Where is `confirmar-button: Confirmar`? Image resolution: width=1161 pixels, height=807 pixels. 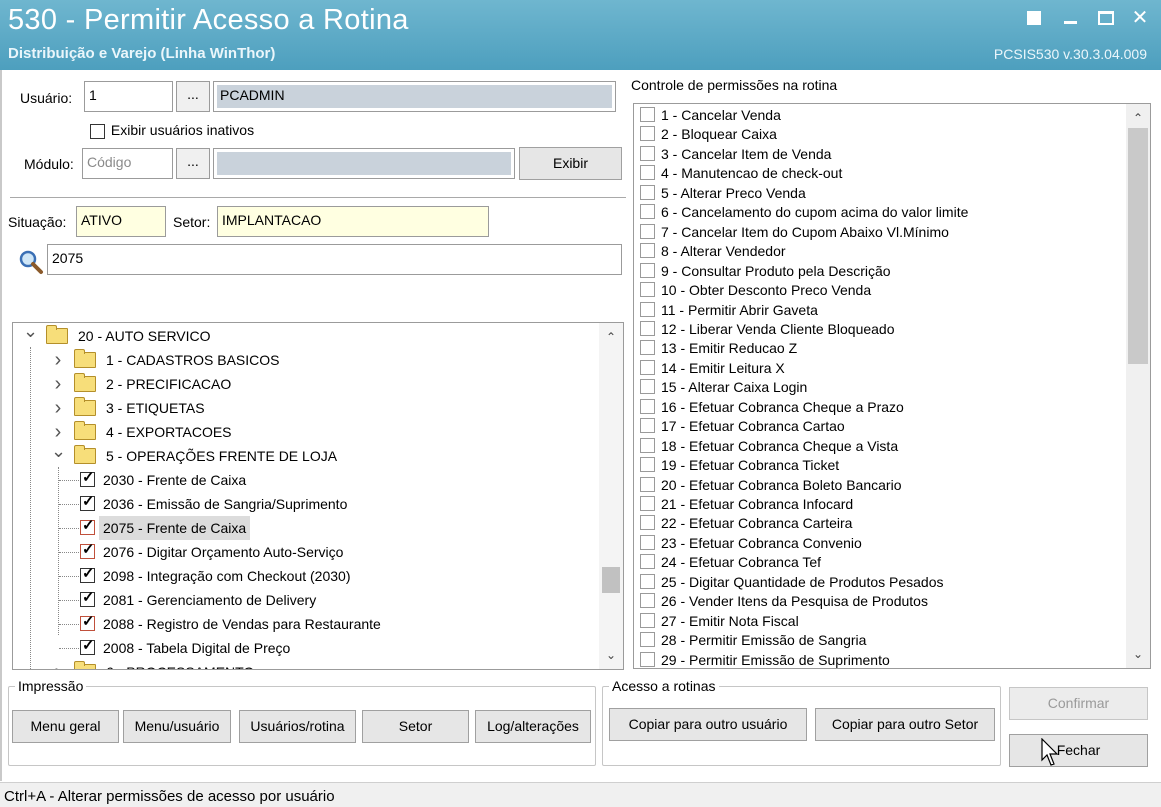 confirmar-button: Confirmar is located at coordinates (1078, 703).